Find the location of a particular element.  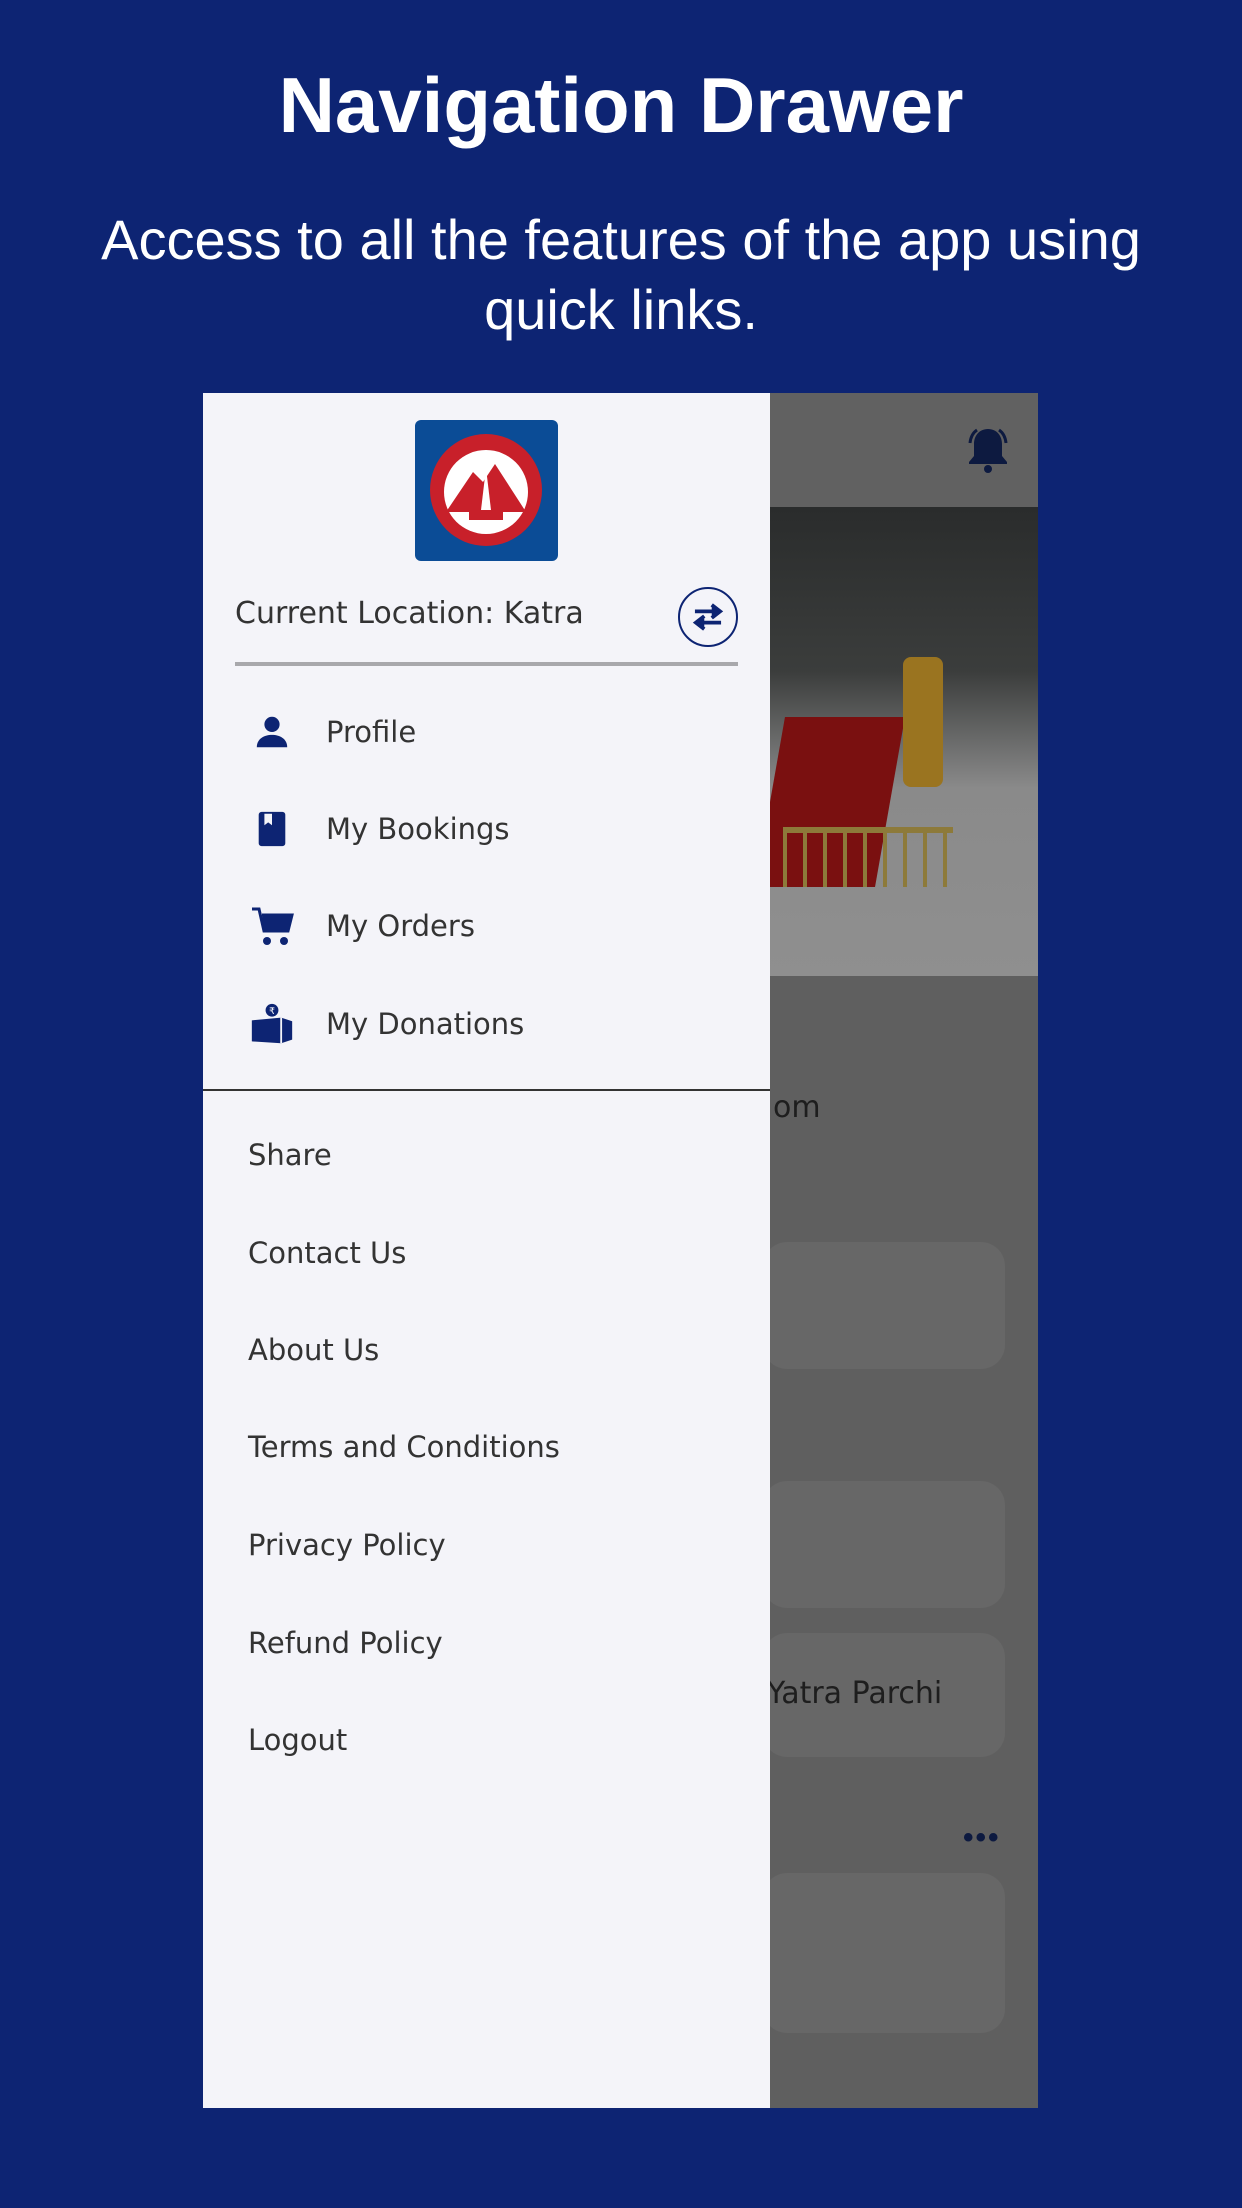

drawer-link-privacy-policy: Privacy Policy is located at coordinates (347, 1545).